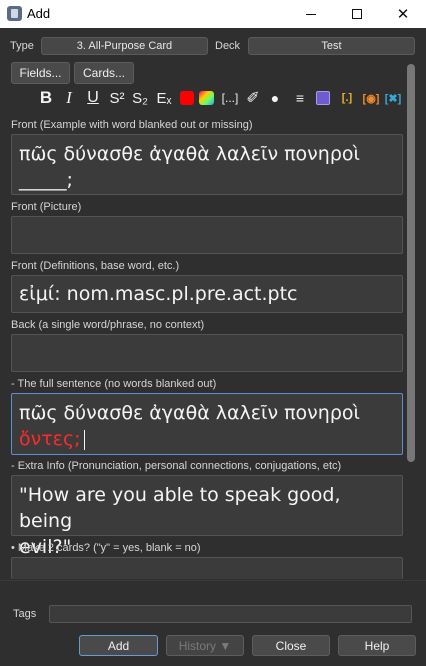 Image resolution: width=426 pixels, height=666 pixels. I want to click on field-label-make-two-cards: • Make 2 cards? ("y" = yes, blank = no), so click(106, 548).